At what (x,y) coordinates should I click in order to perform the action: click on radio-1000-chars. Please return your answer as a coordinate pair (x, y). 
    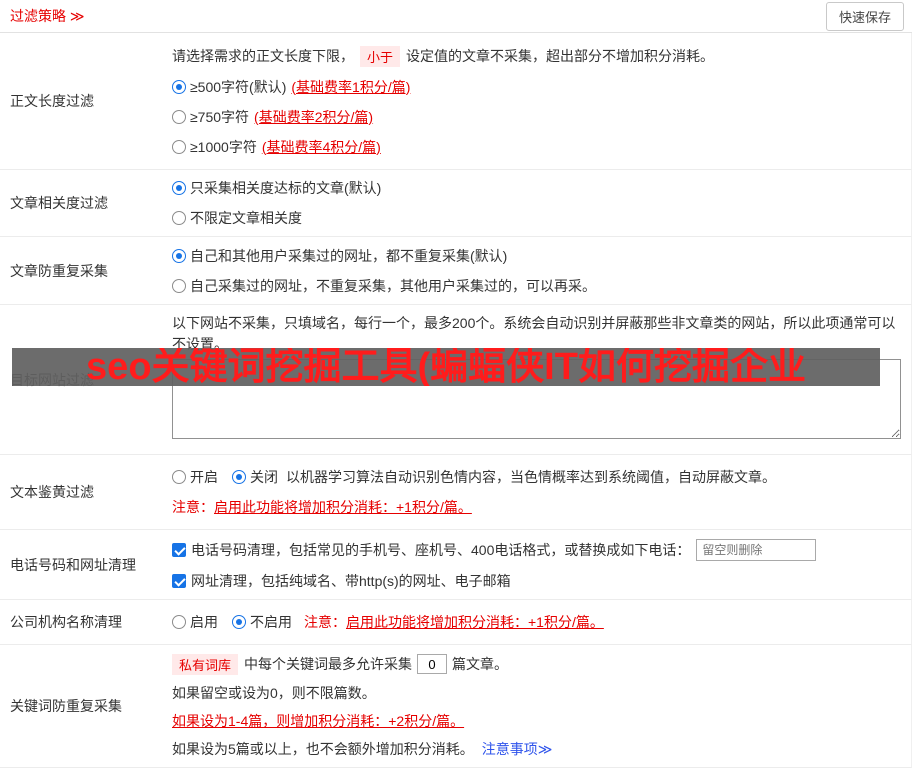
    Looking at the image, I should click on (179, 146).